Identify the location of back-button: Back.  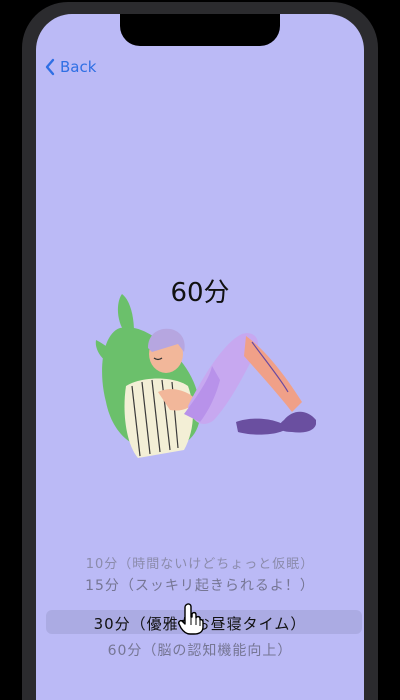
(70, 67).